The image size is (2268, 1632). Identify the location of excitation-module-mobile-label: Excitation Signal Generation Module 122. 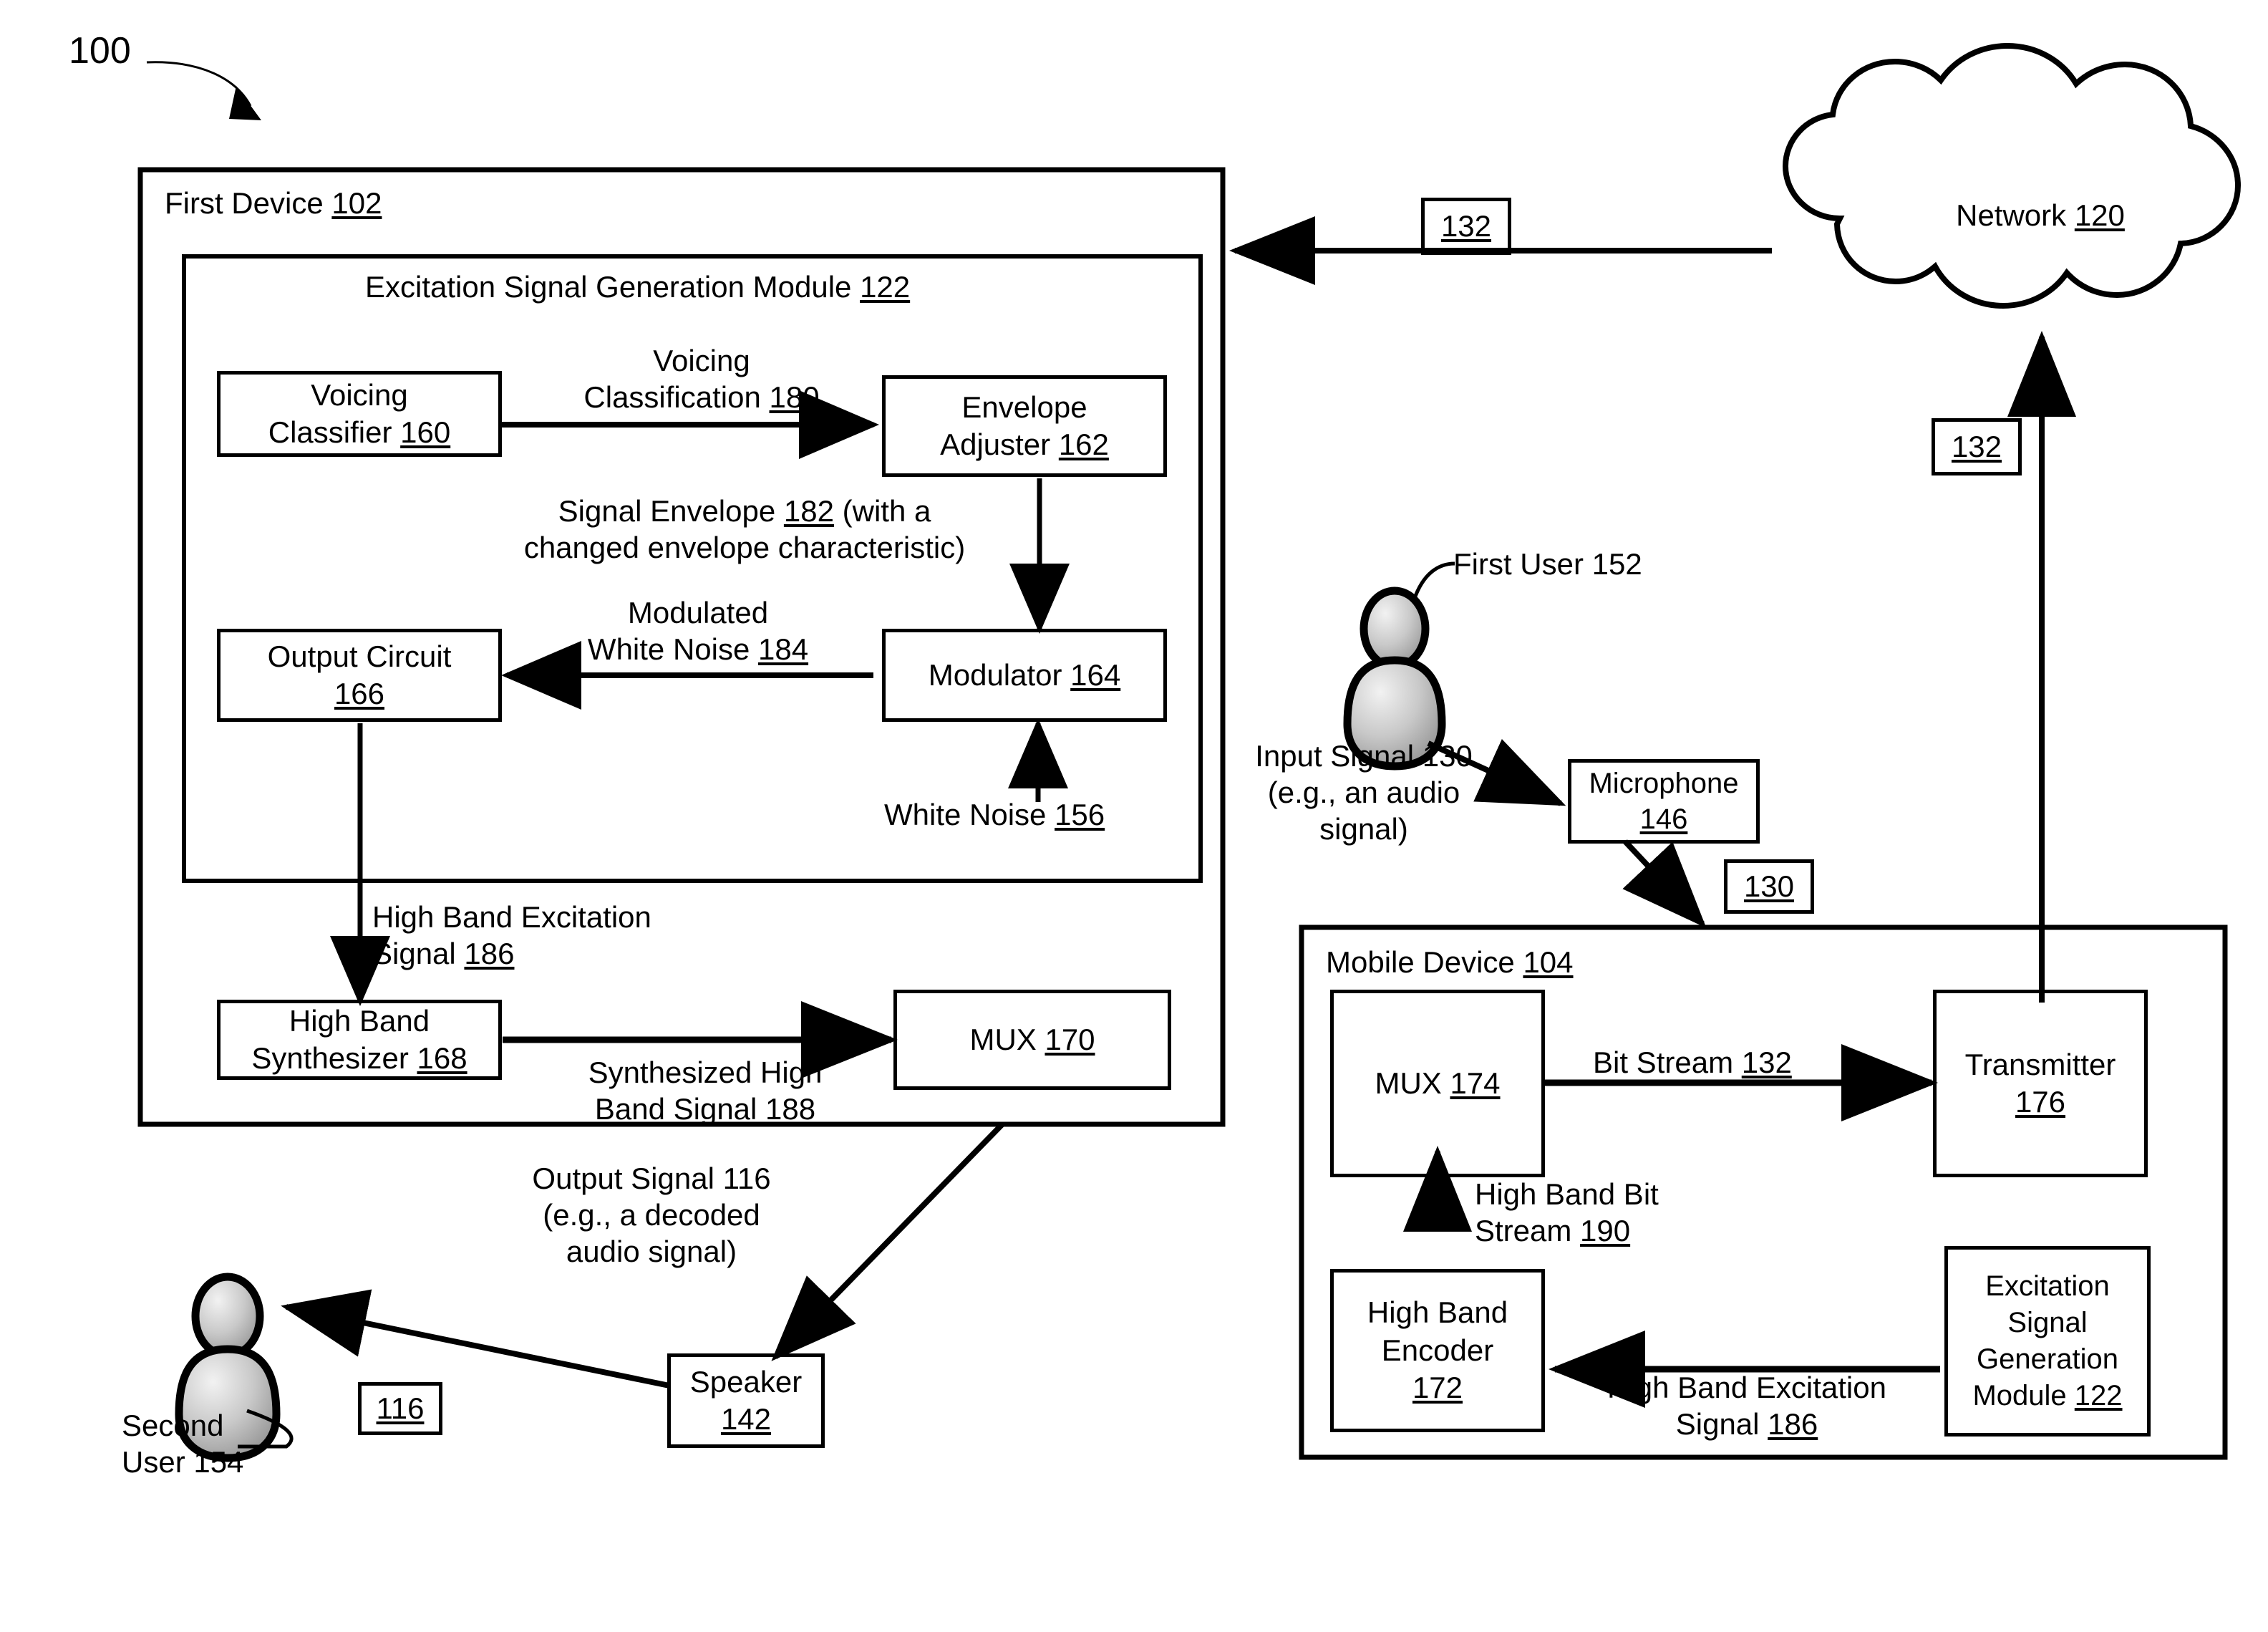
(2047, 1341).